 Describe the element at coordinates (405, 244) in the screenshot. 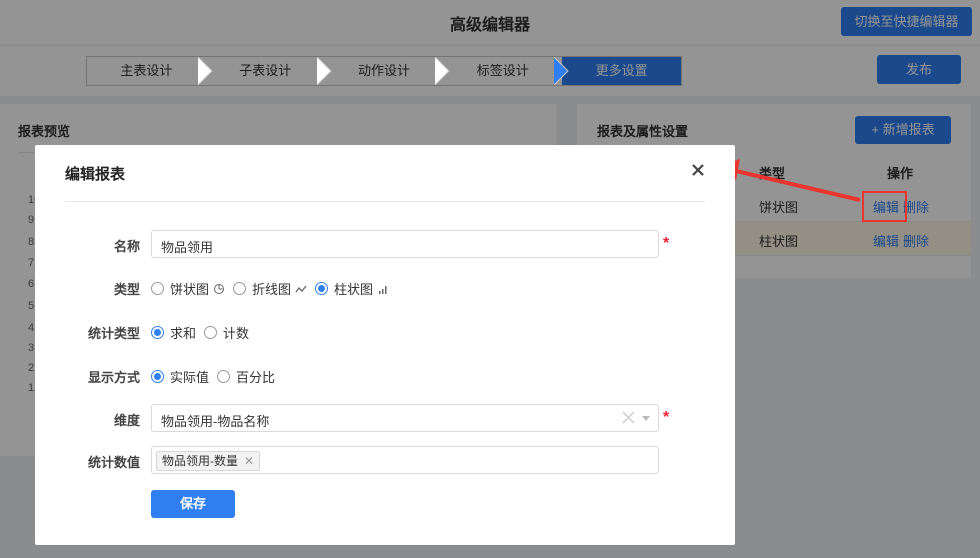

I see `name-input: 物品领用` at that location.